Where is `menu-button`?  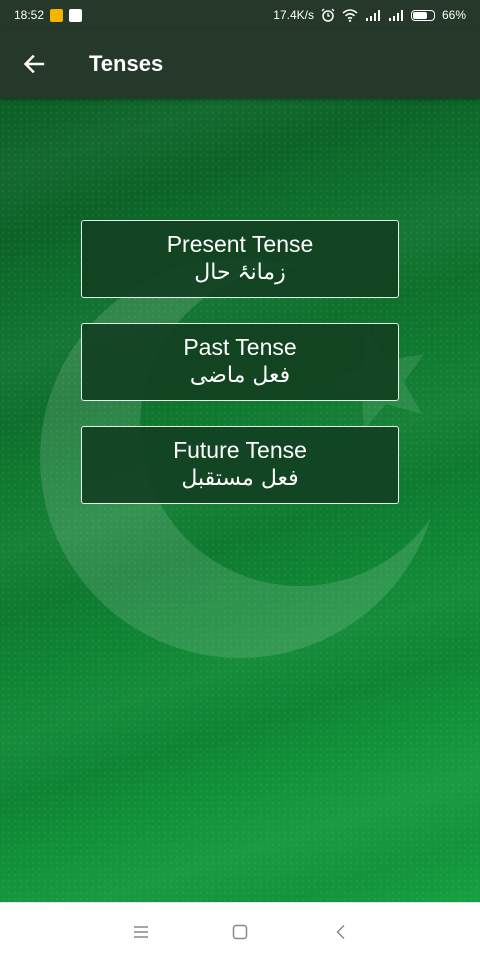
menu-button is located at coordinates (141, 932).